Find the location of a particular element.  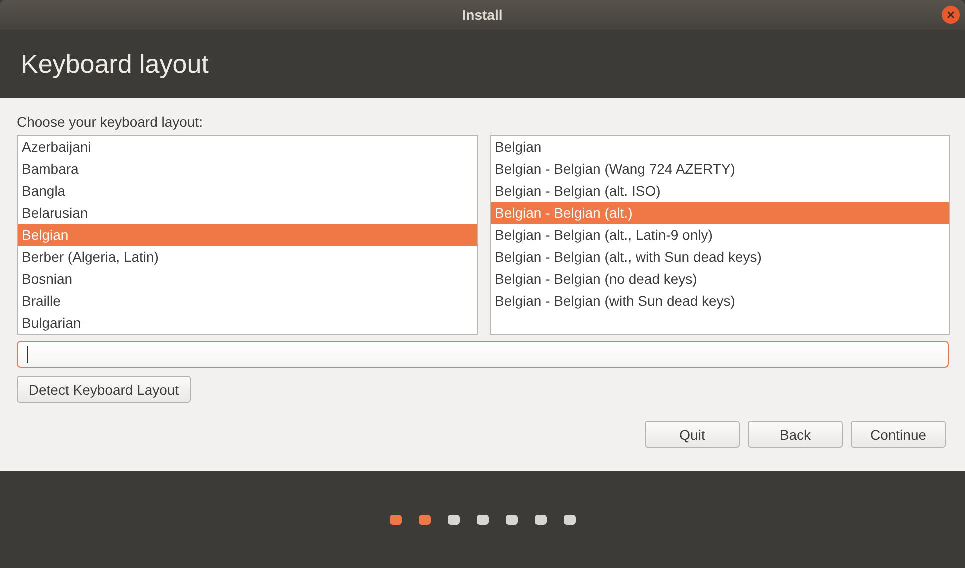

list-item: Belgian - Belgian (alt., with Sun dead keys) is located at coordinates (720, 257).